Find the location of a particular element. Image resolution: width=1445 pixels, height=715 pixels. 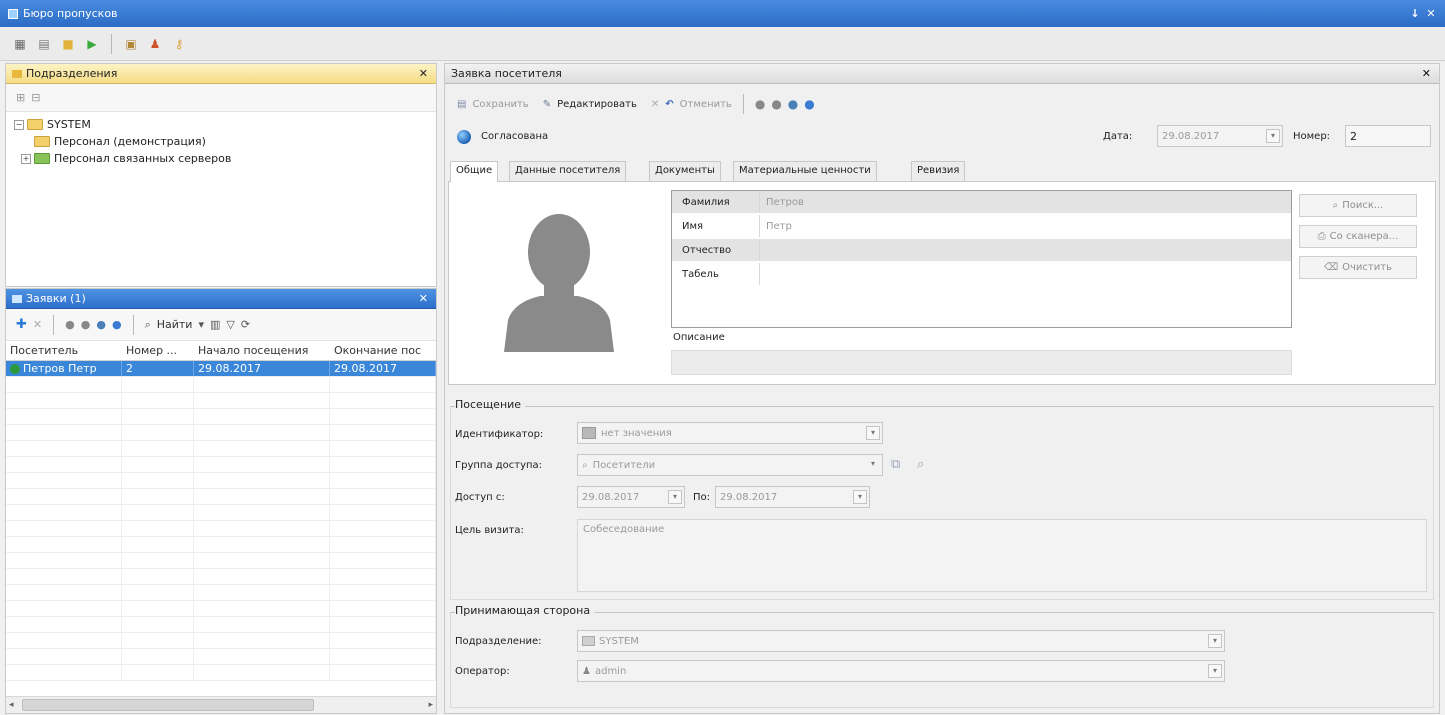

tab-revision: Ревизия is located at coordinates (938, 171).